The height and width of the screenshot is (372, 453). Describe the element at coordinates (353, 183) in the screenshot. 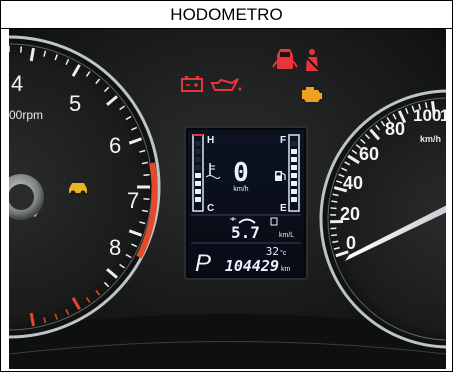

I see `speed-number-40: 40` at that location.